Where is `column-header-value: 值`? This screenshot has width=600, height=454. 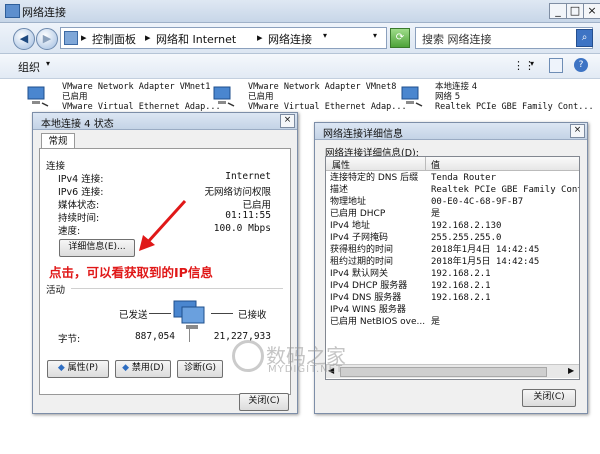
column-header-value: 值 is located at coordinates (435, 164).